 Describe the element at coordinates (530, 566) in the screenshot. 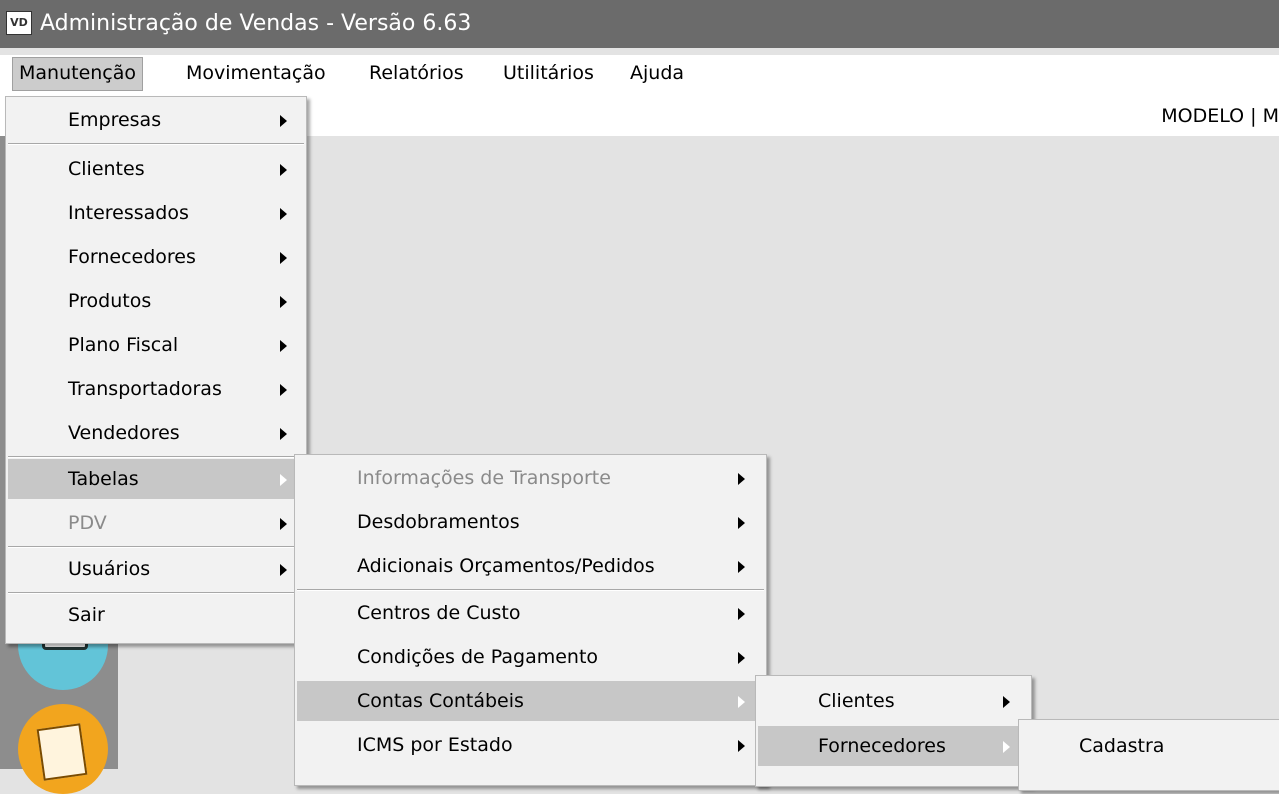

I see `menu-item-adicionais-orcamentos: Adicionais Orçamentos/Pedidos` at that location.